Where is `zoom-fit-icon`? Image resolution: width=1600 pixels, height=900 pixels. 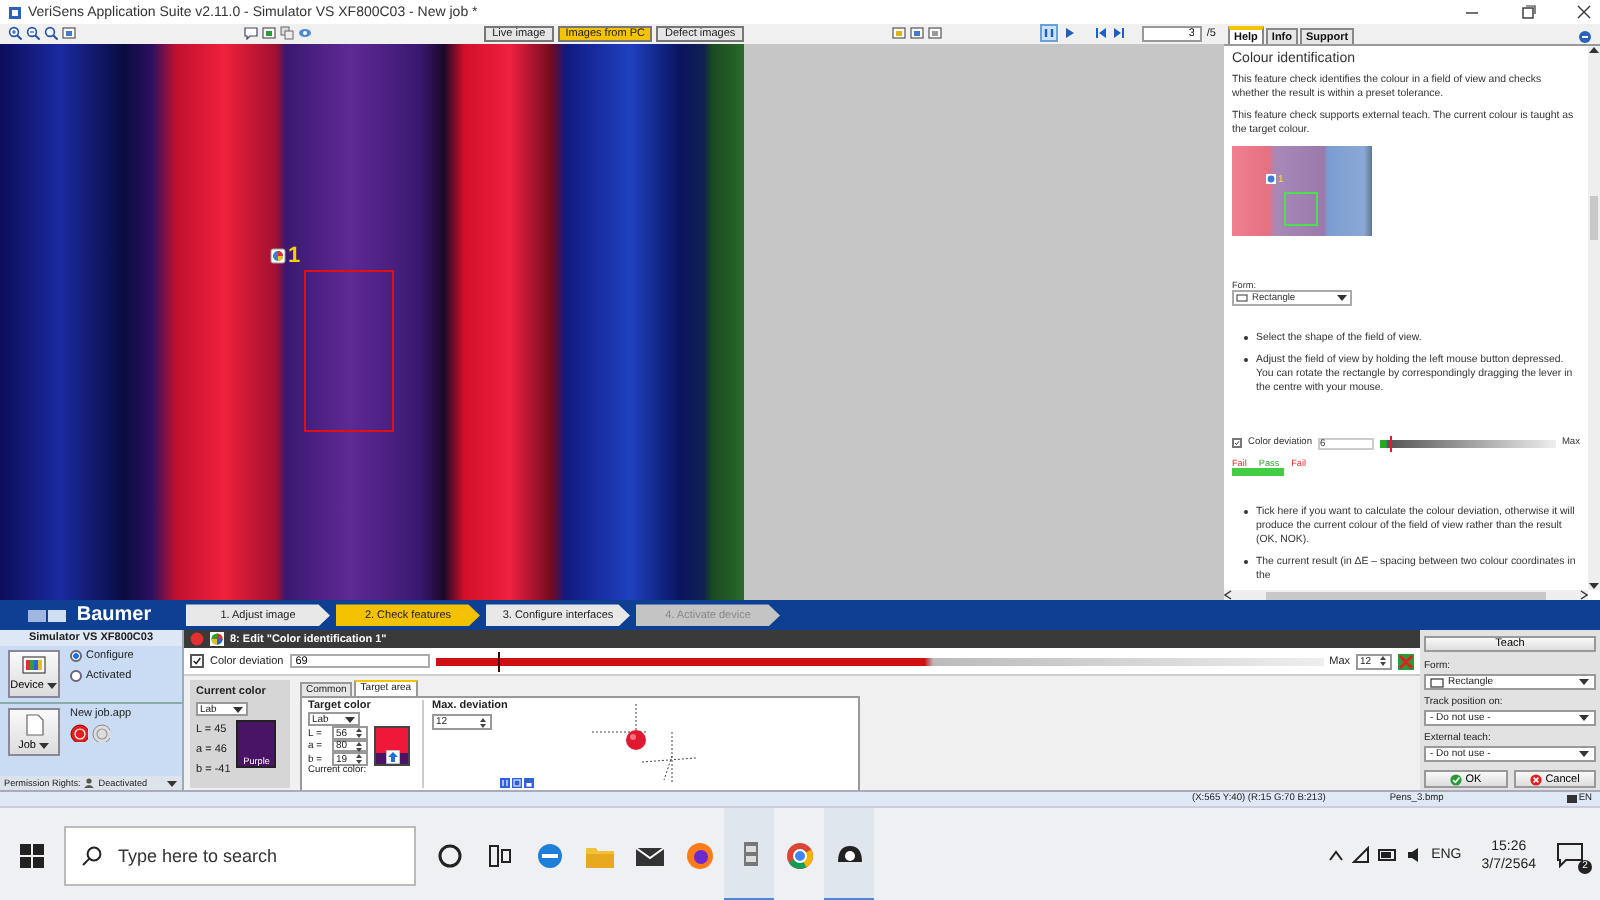
zoom-fit-icon is located at coordinates (51, 33).